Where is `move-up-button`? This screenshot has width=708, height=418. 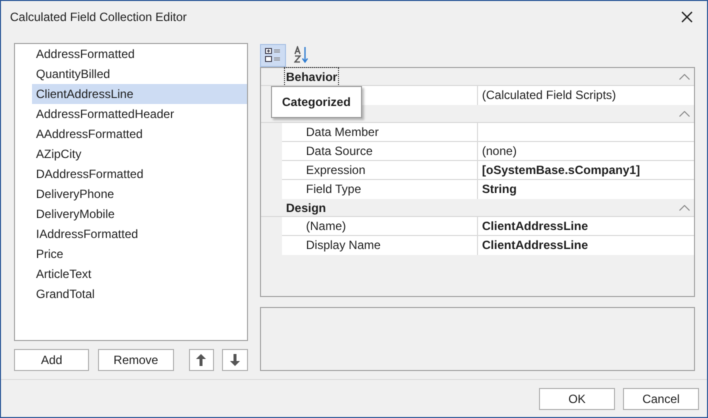 move-up-button is located at coordinates (201, 360).